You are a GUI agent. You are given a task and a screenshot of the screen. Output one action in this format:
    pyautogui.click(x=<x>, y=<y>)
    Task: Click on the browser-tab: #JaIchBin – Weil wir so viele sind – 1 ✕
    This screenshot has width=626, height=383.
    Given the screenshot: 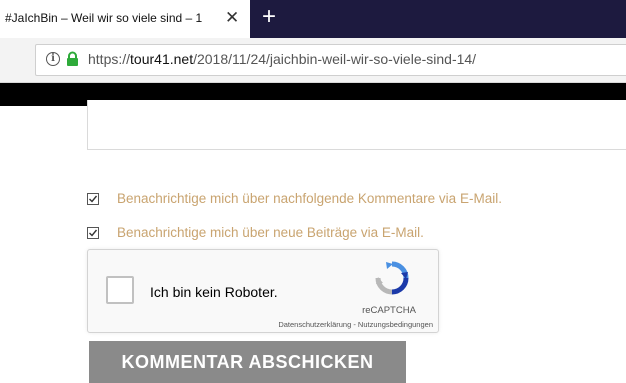 What is the action you would take?
    pyautogui.click(x=125, y=19)
    